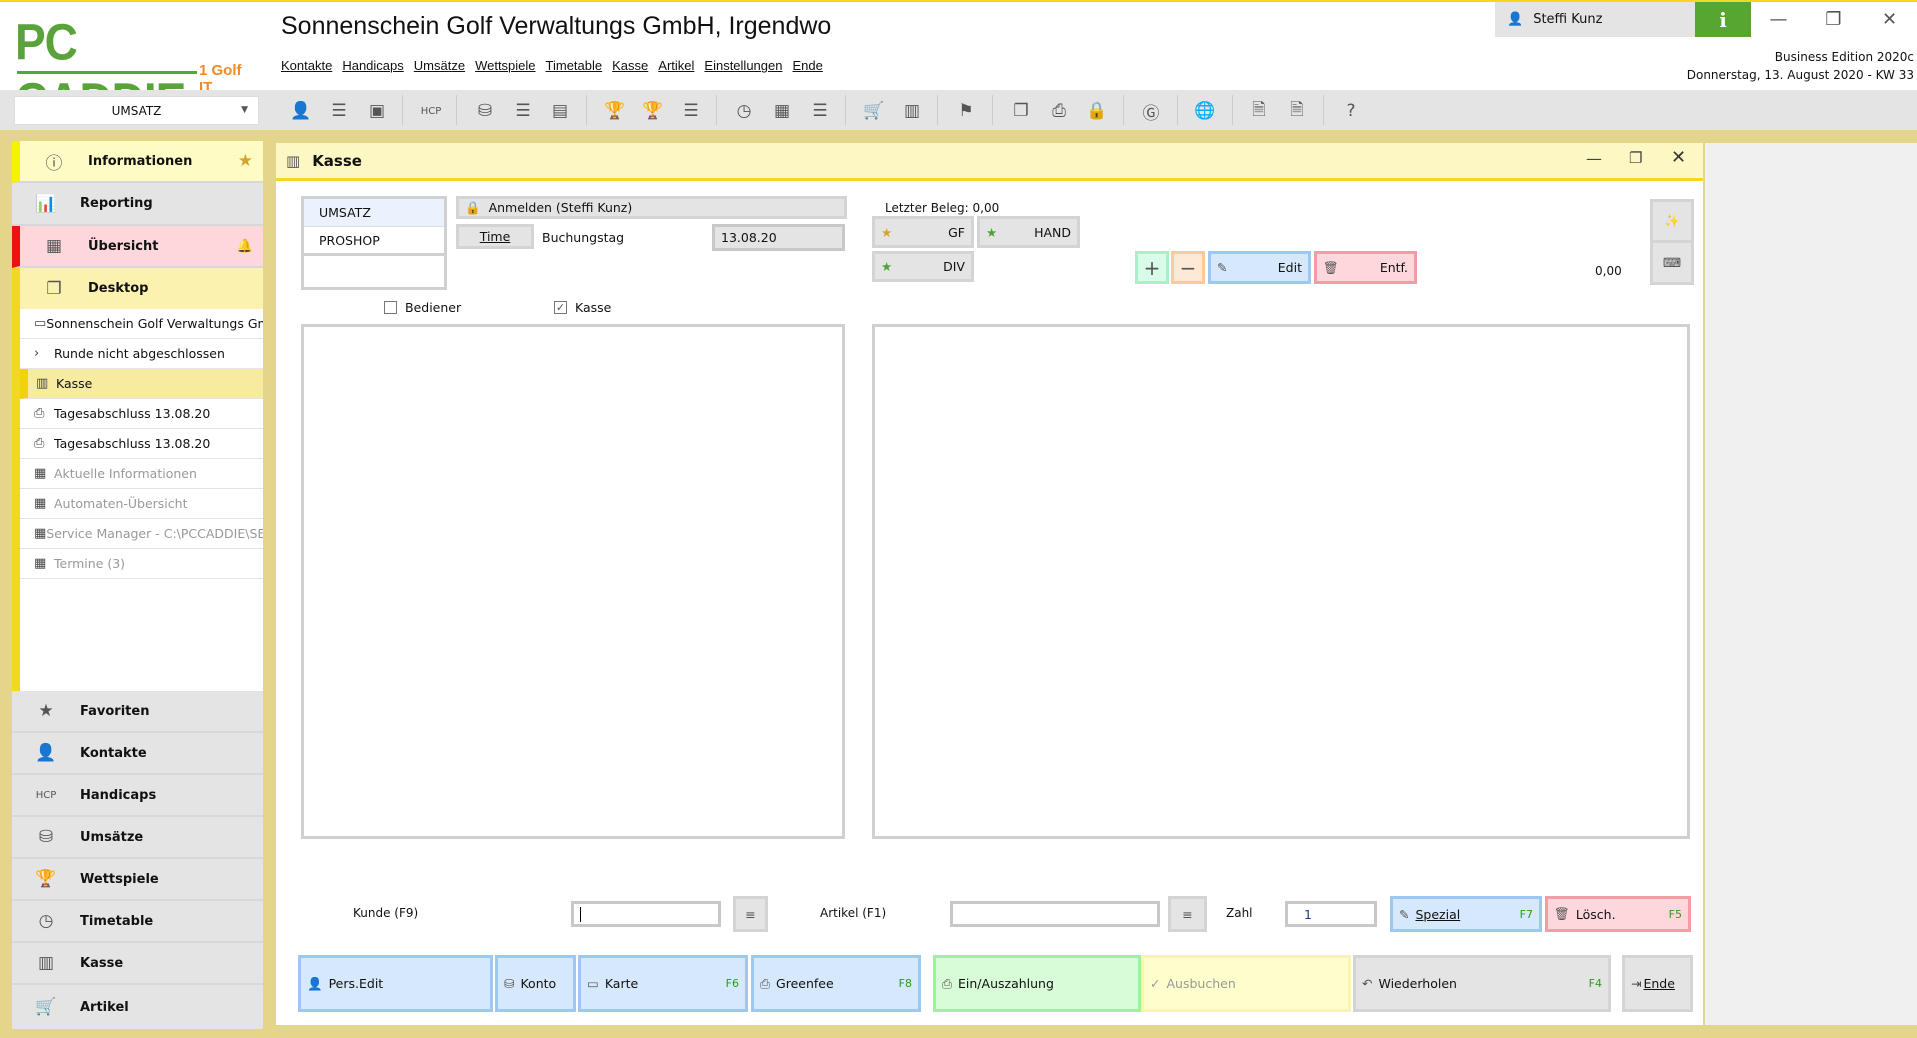  What do you see at coordinates (137, 162) in the screenshot?
I see `sidebar-item-informationen: ⓘ Informationen ★` at bounding box center [137, 162].